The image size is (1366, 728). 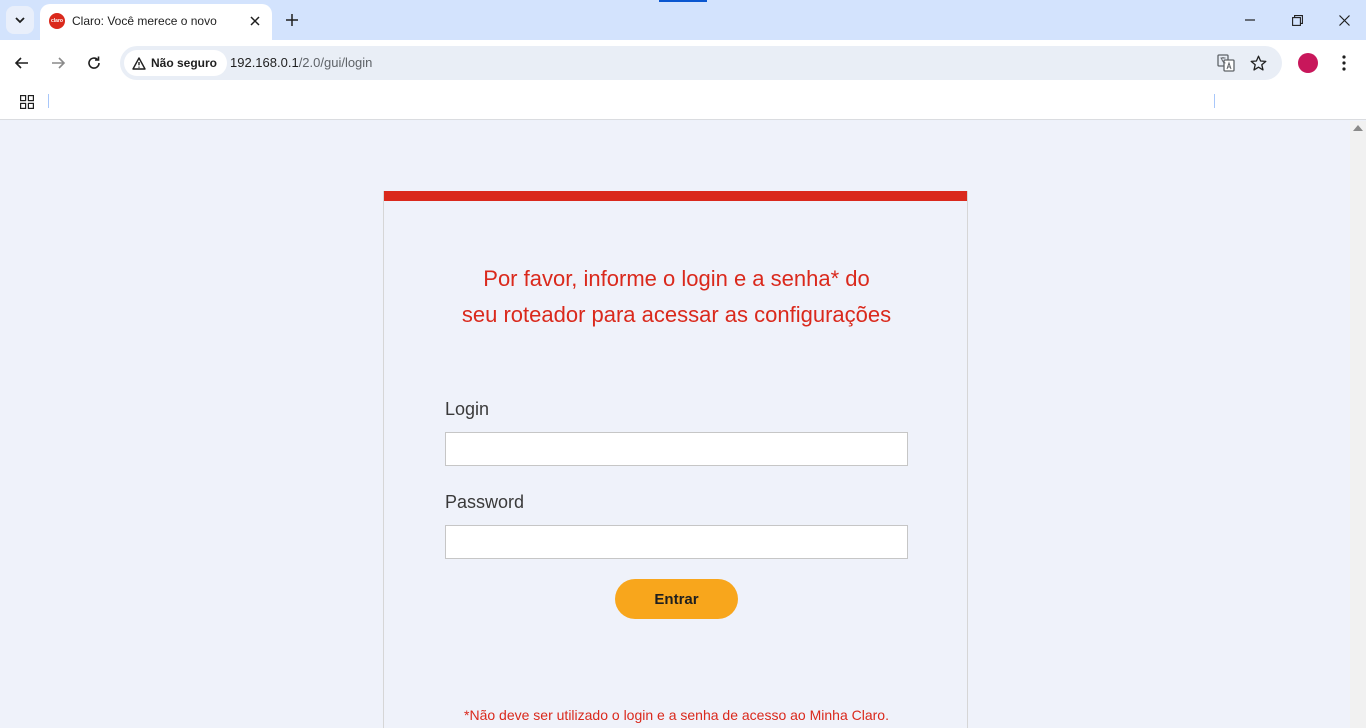 I want to click on translate-icon, so click(x=1226, y=63).